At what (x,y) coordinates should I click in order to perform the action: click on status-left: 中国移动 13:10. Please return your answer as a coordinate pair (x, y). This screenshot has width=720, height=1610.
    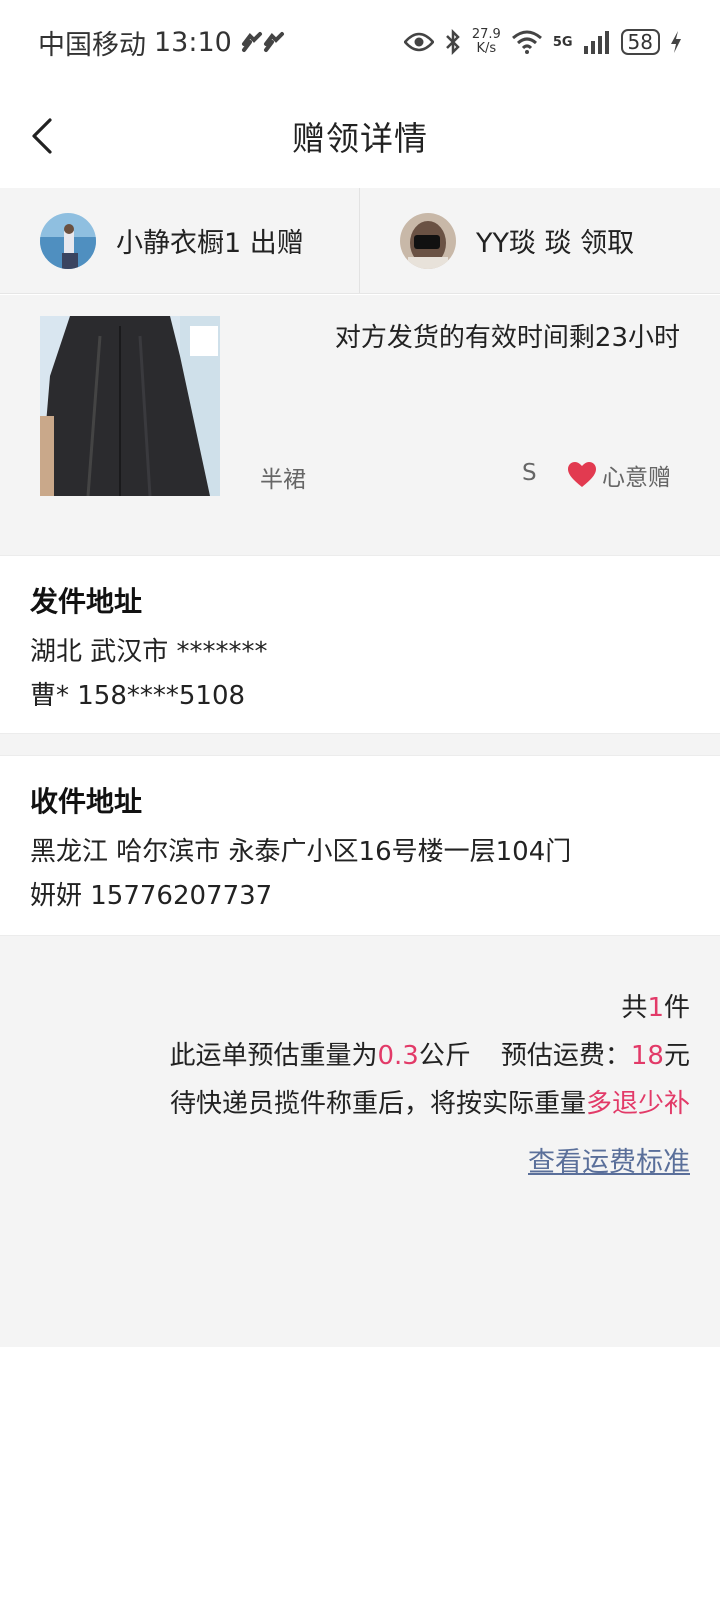
    Looking at the image, I should click on (163, 42).